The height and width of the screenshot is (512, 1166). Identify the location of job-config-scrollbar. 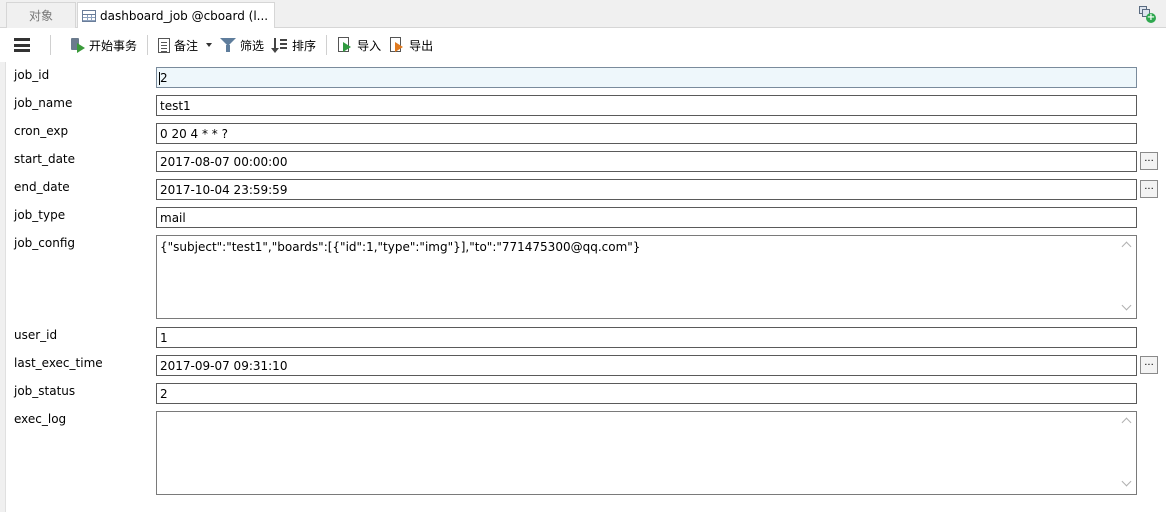
(1127, 277).